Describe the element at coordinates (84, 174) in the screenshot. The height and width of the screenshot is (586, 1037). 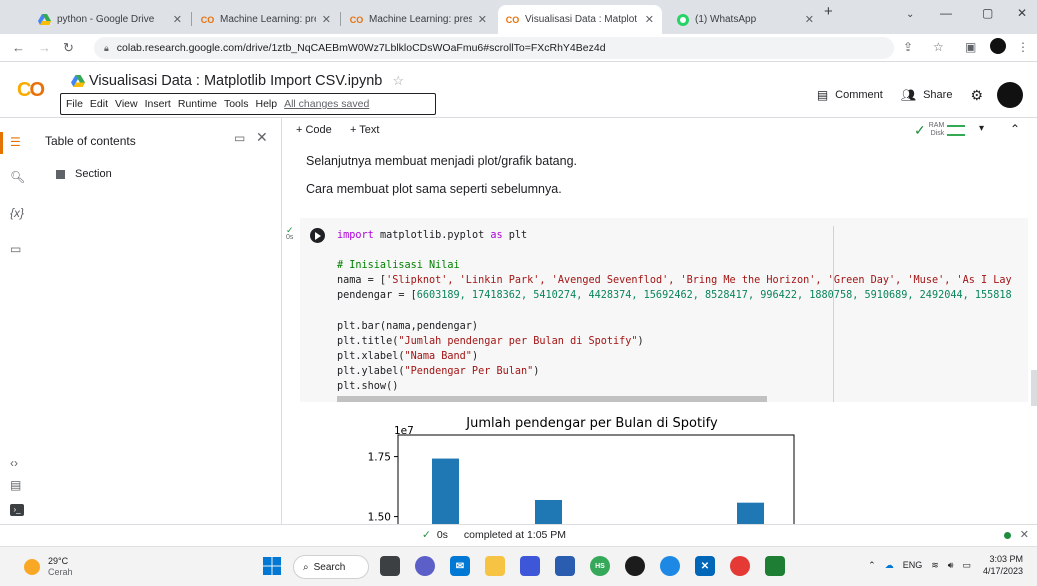
I see `toc-item-section: Section` at that location.